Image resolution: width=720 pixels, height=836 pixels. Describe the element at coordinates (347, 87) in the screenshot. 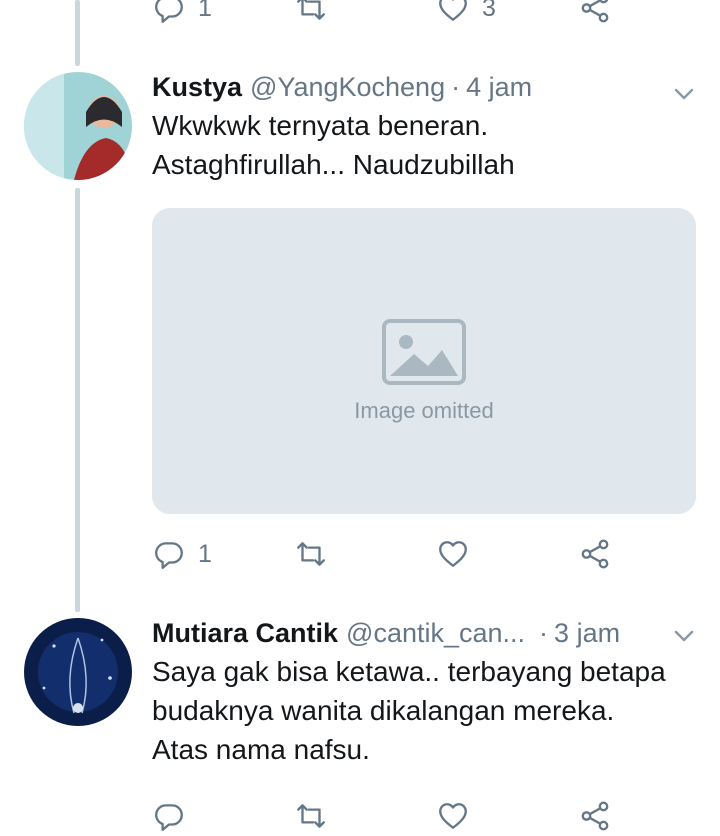

I see `username: @YangKocheng` at that location.